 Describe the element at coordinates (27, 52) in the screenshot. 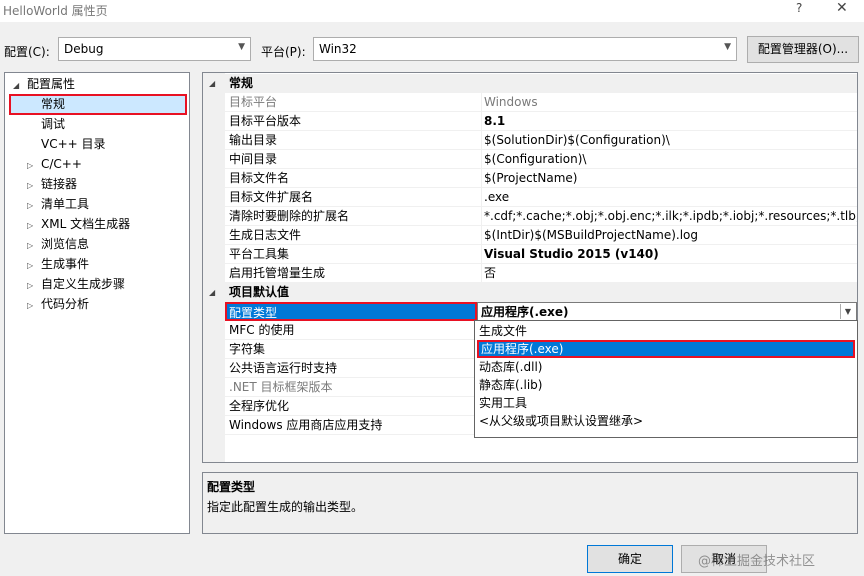

I see `config-label: 配置(C):` at that location.